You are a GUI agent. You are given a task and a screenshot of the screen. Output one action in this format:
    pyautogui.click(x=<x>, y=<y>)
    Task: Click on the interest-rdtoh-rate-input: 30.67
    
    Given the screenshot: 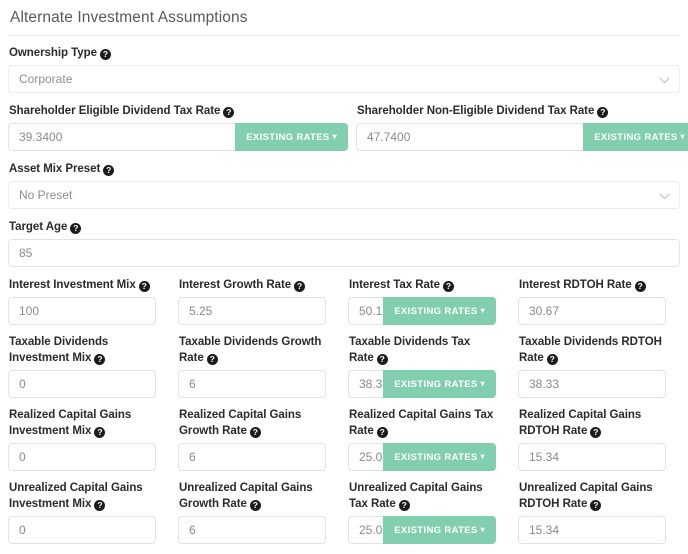 What is the action you would take?
    pyautogui.click(x=592, y=311)
    